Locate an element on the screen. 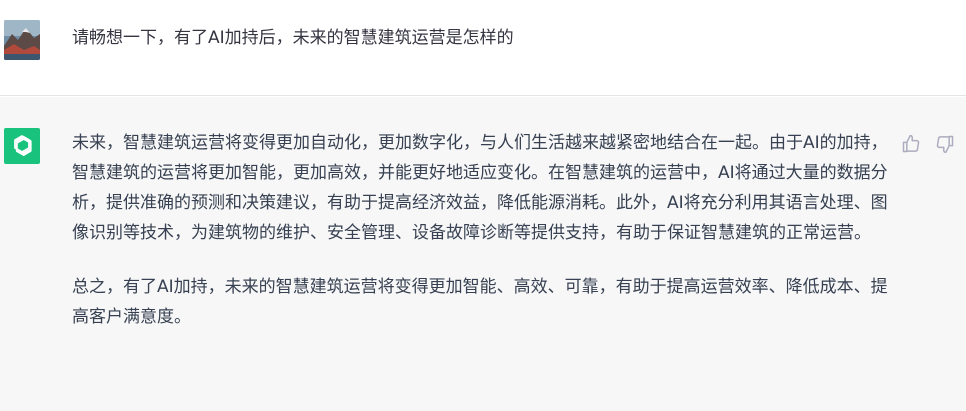 The image size is (966, 411). user-avatar is located at coordinates (22, 40).